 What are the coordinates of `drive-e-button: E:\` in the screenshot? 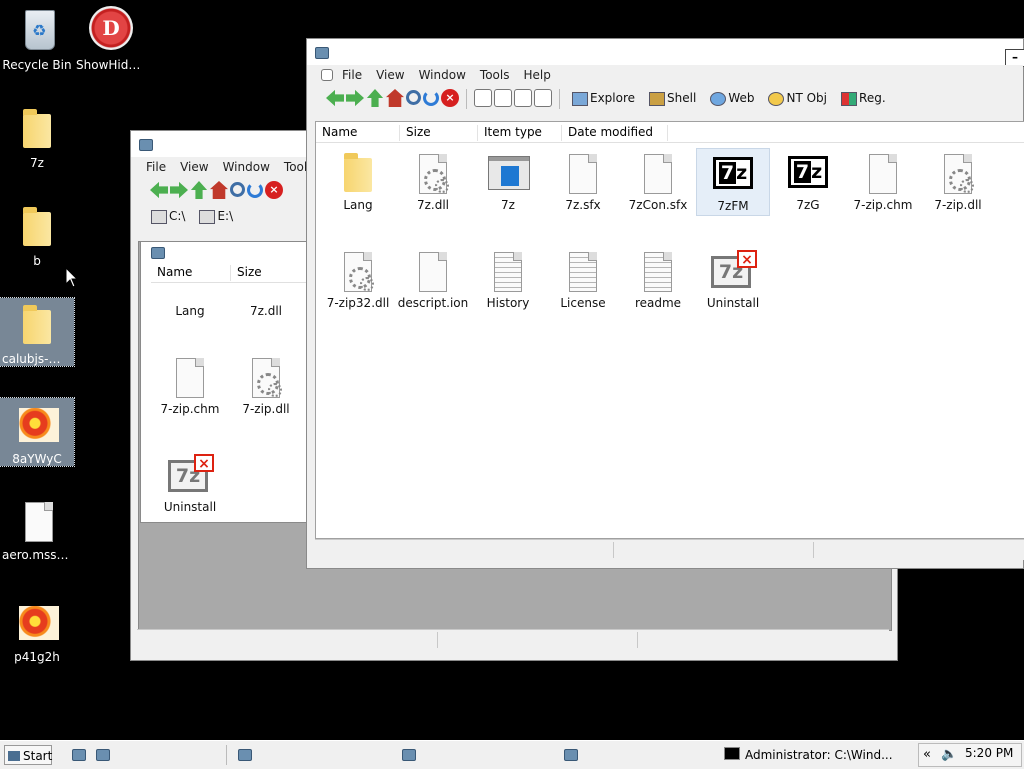 It's located at (225, 216).